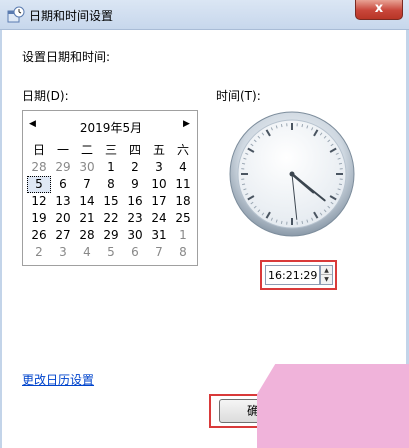 The image size is (409, 448). I want to click on weekday-header: 二, so click(86, 150).